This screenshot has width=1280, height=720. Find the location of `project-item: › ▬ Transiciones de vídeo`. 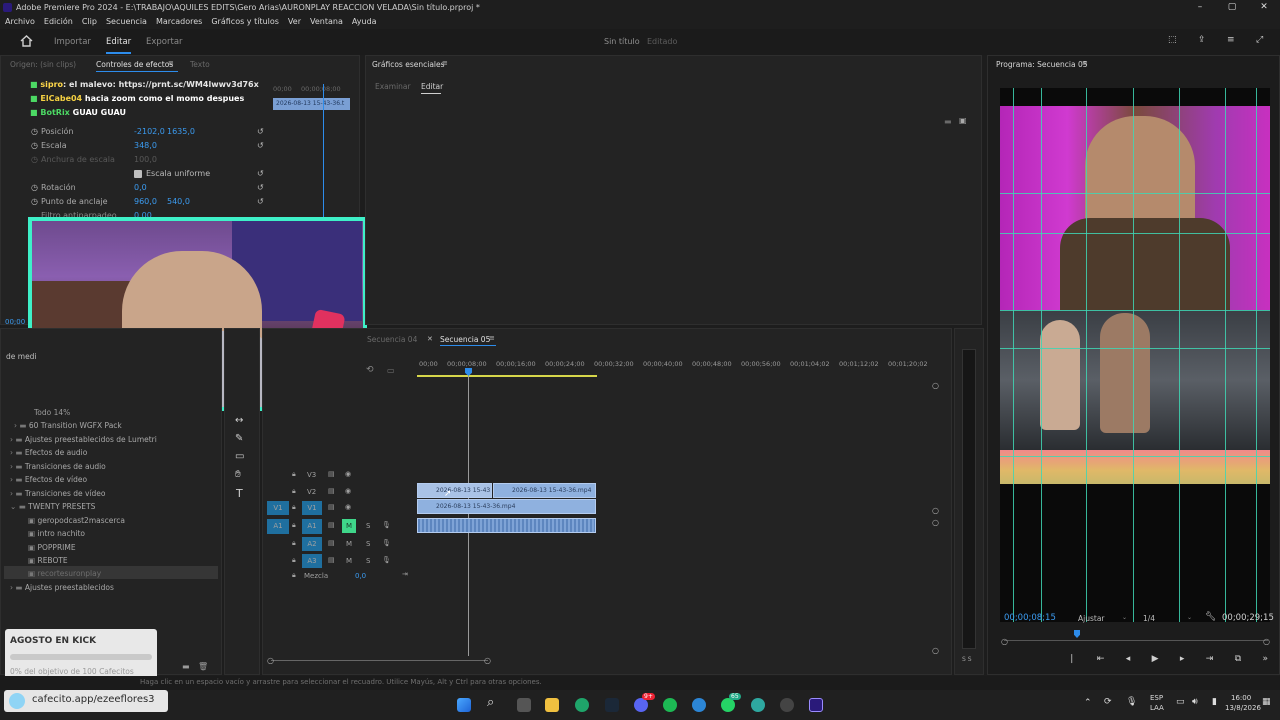

project-item: › ▬ Transiciones de vídeo is located at coordinates (57, 493).